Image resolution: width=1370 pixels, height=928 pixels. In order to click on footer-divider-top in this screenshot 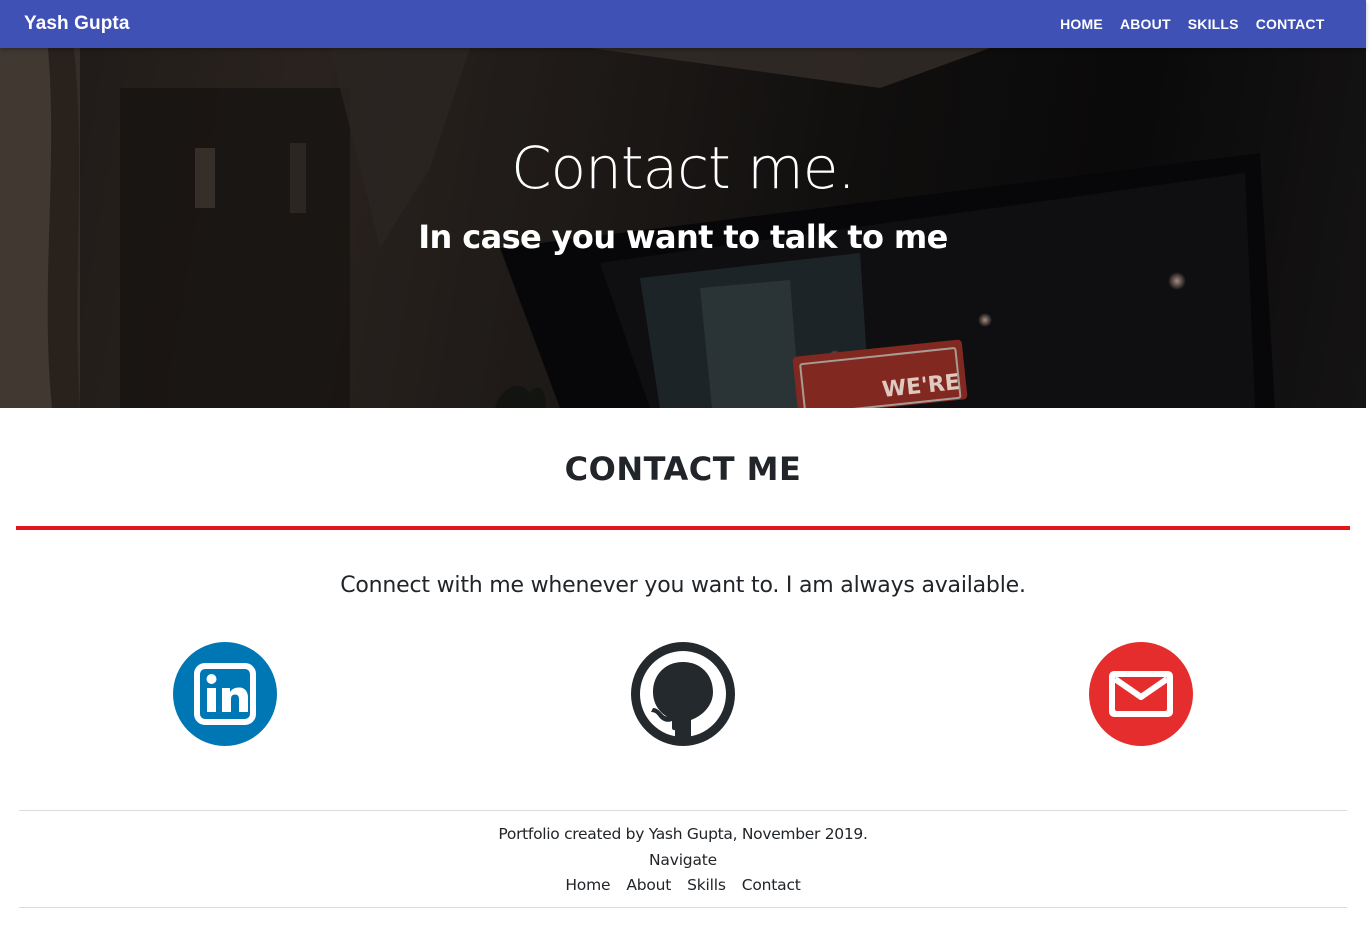, I will do `click(683, 810)`.